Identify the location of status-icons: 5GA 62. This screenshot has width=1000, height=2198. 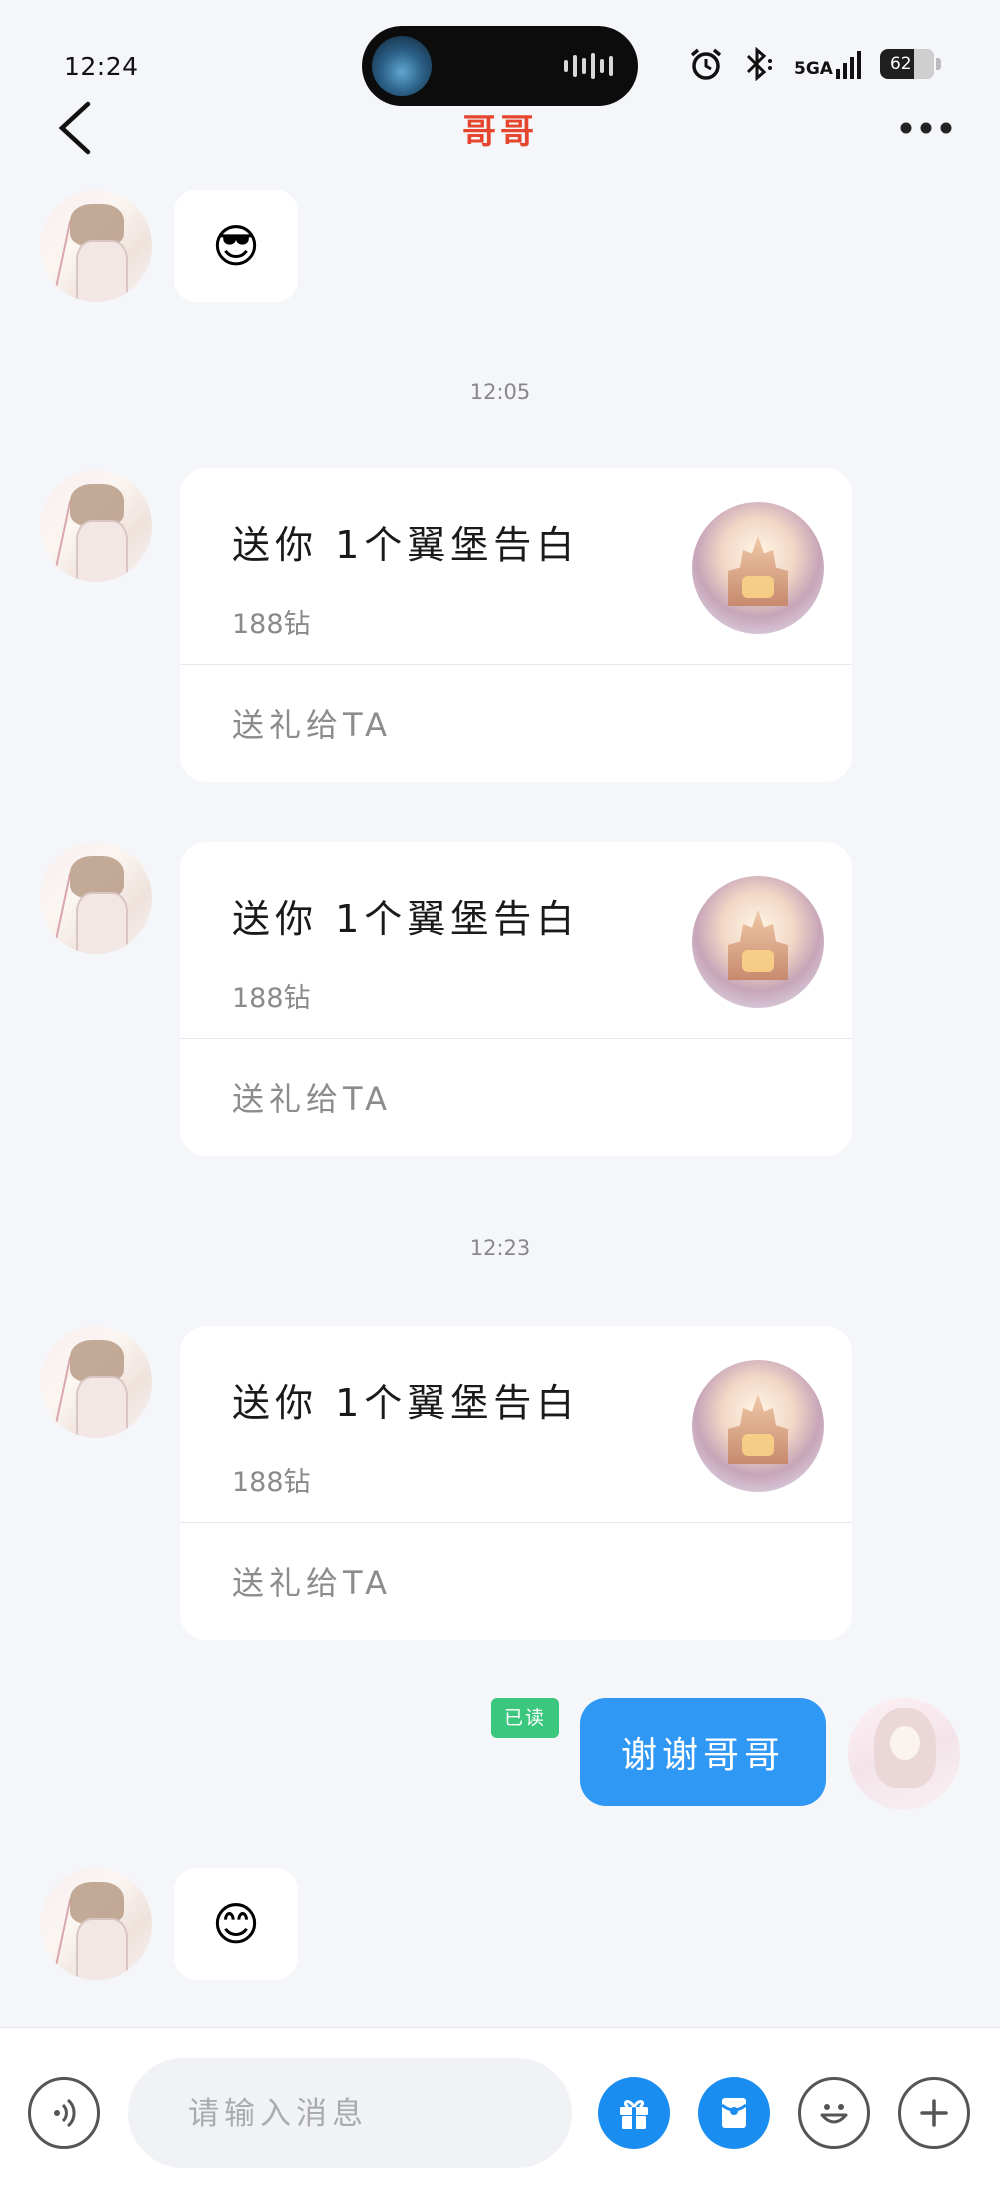
(814, 64).